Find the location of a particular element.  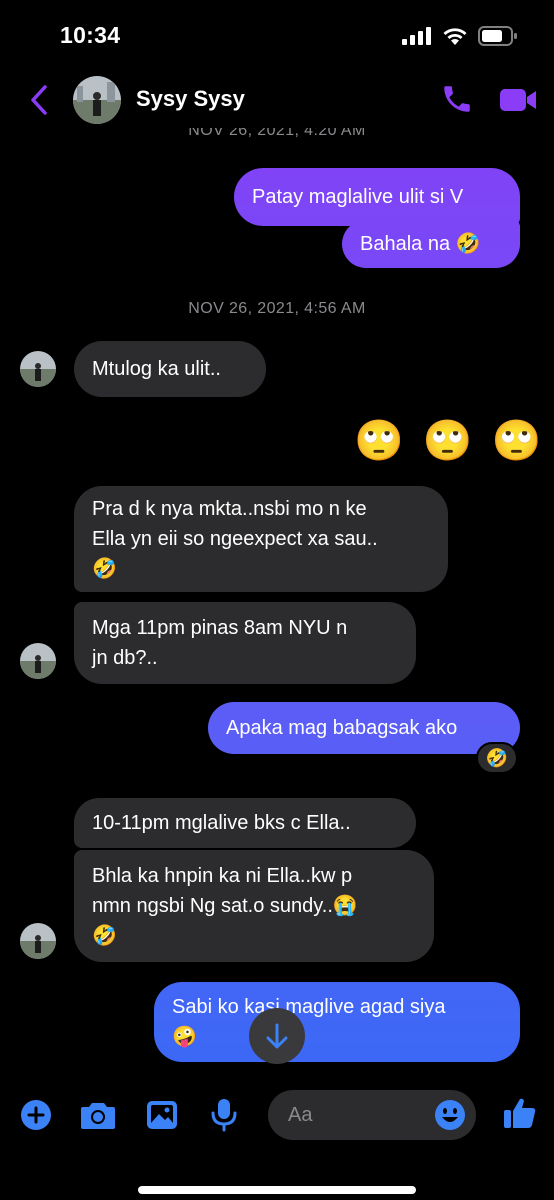

status-icons is located at coordinates (460, 36).